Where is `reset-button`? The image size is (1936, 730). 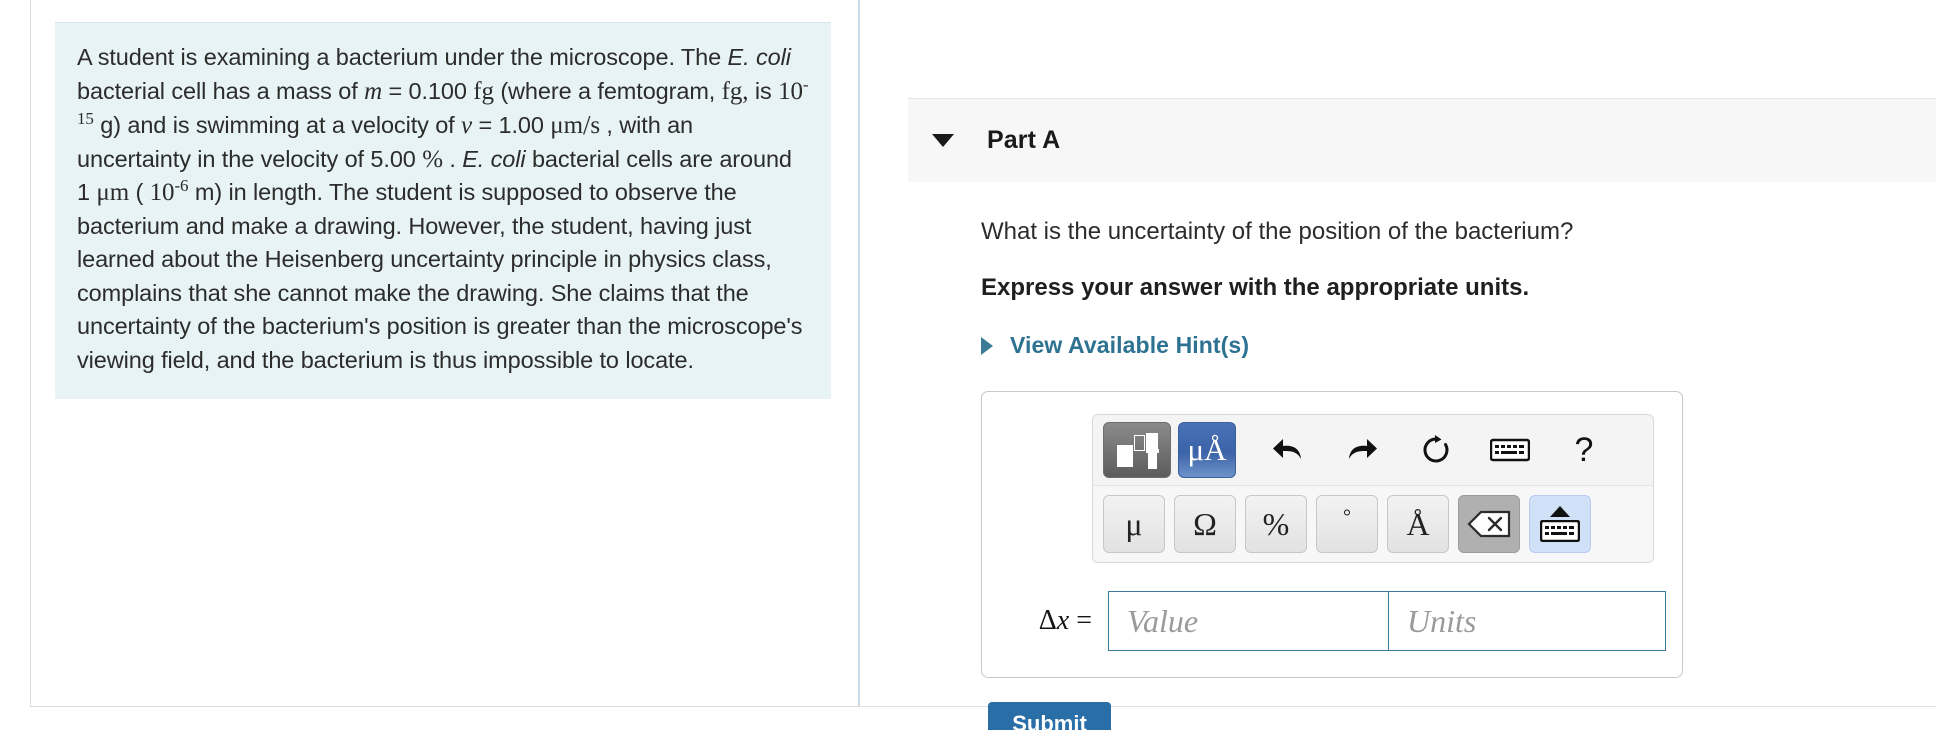
reset-button is located at coordinates (1436, 450).